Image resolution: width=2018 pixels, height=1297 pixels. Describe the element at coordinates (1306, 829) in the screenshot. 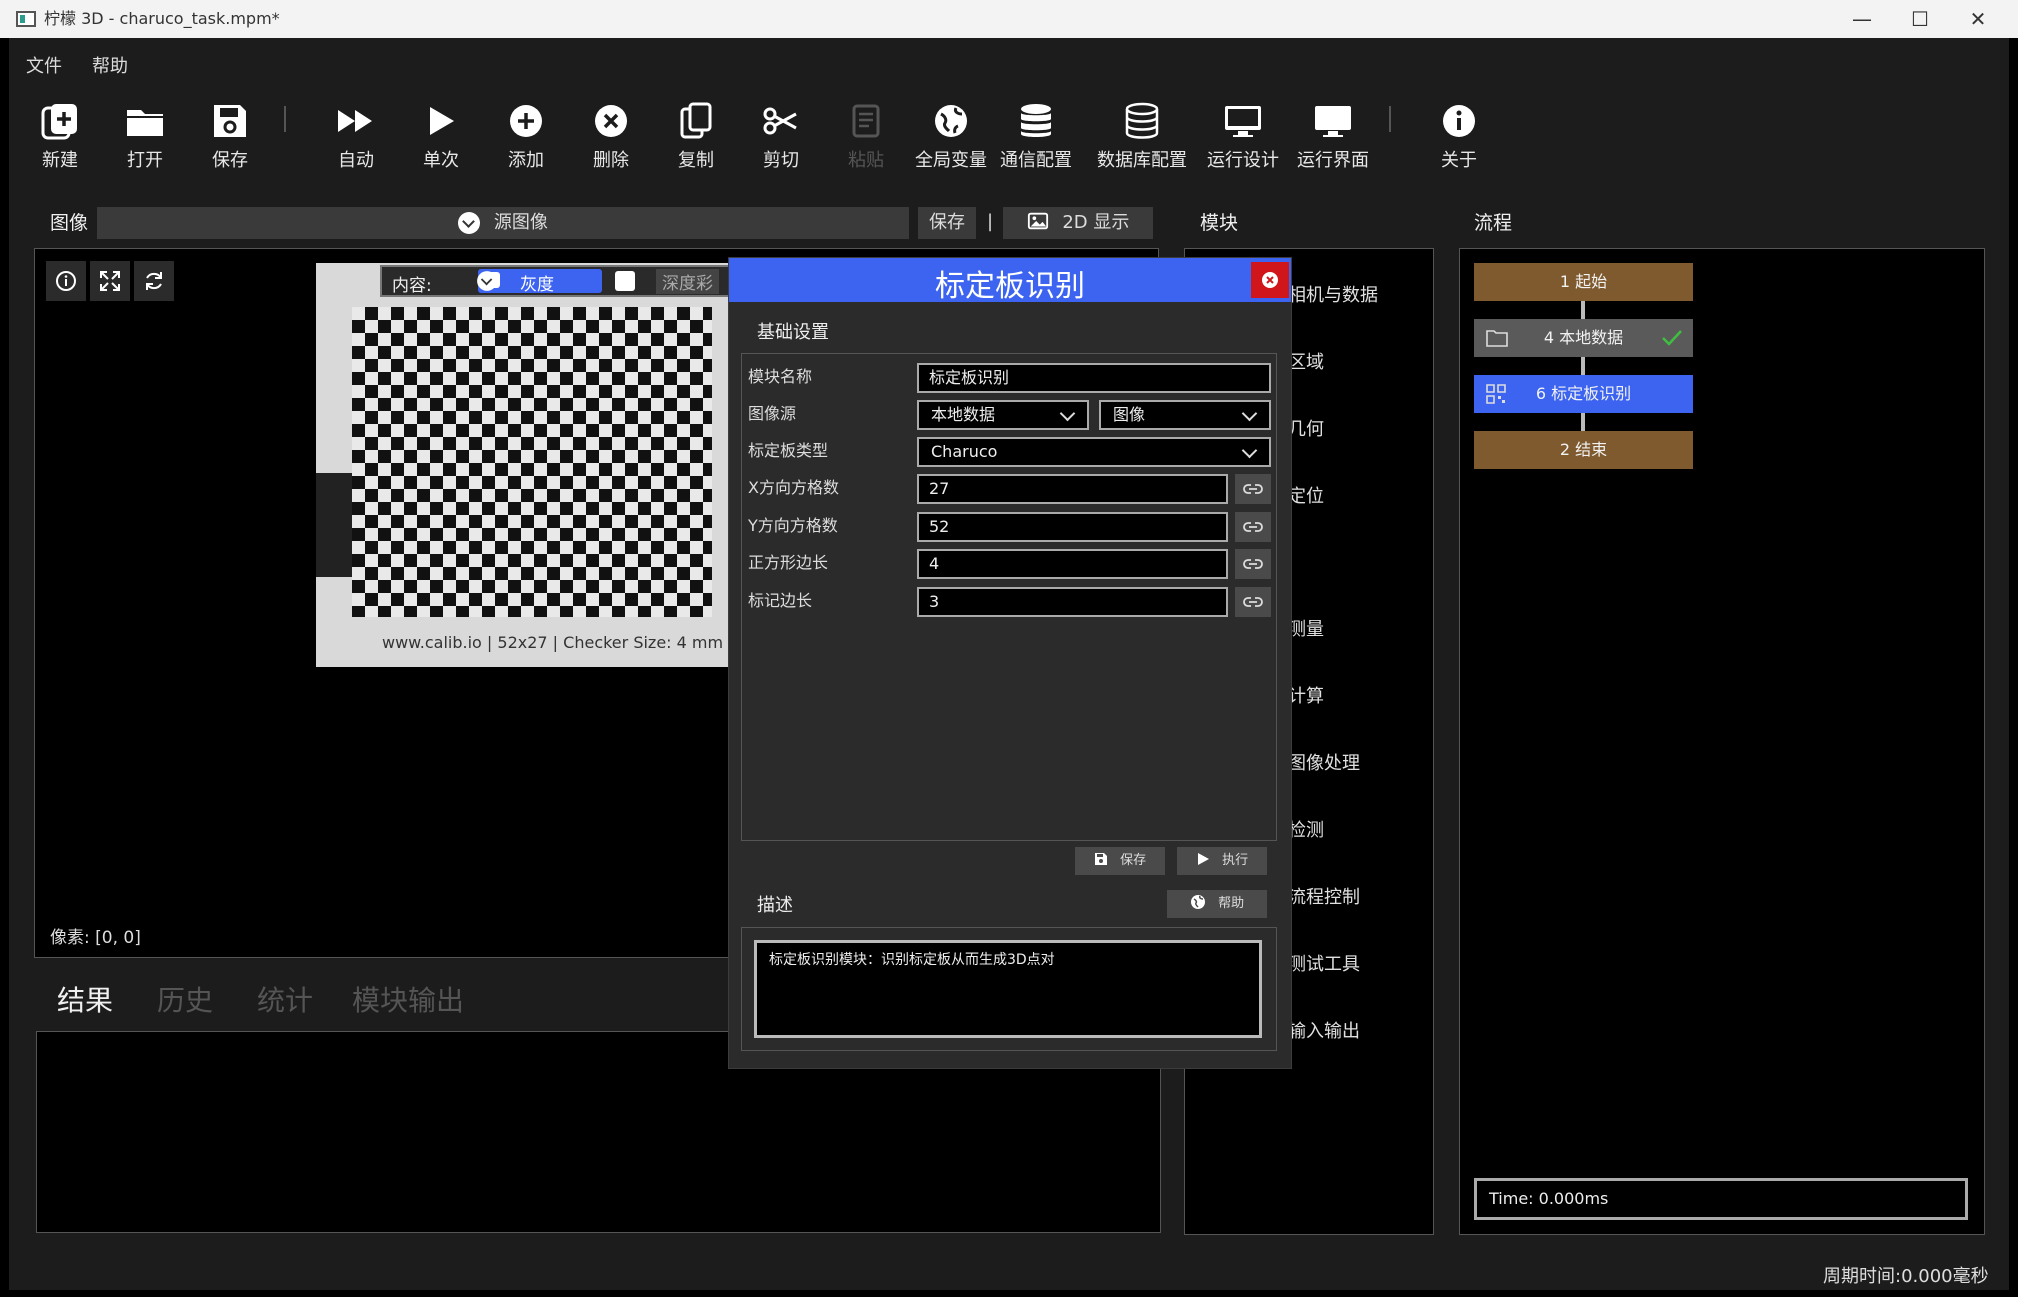

I see `module-category-item: 检测` at that location.